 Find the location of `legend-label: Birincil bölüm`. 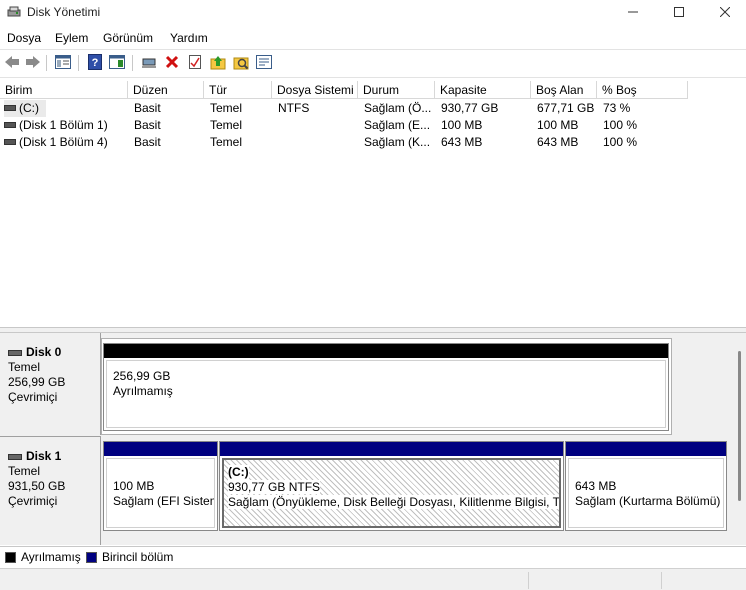

legend-label: Birincil bölüm is located at coordinates (138, 557).